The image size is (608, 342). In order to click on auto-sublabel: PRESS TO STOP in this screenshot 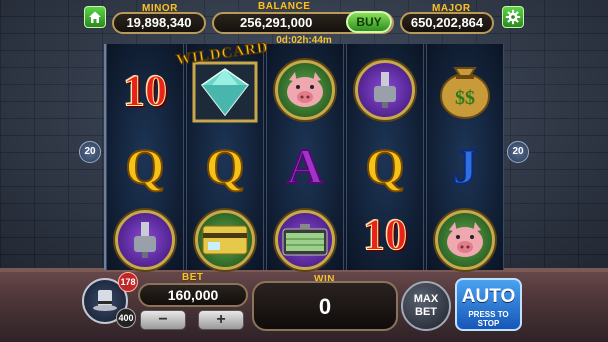, I will do `click(488, 319)`.